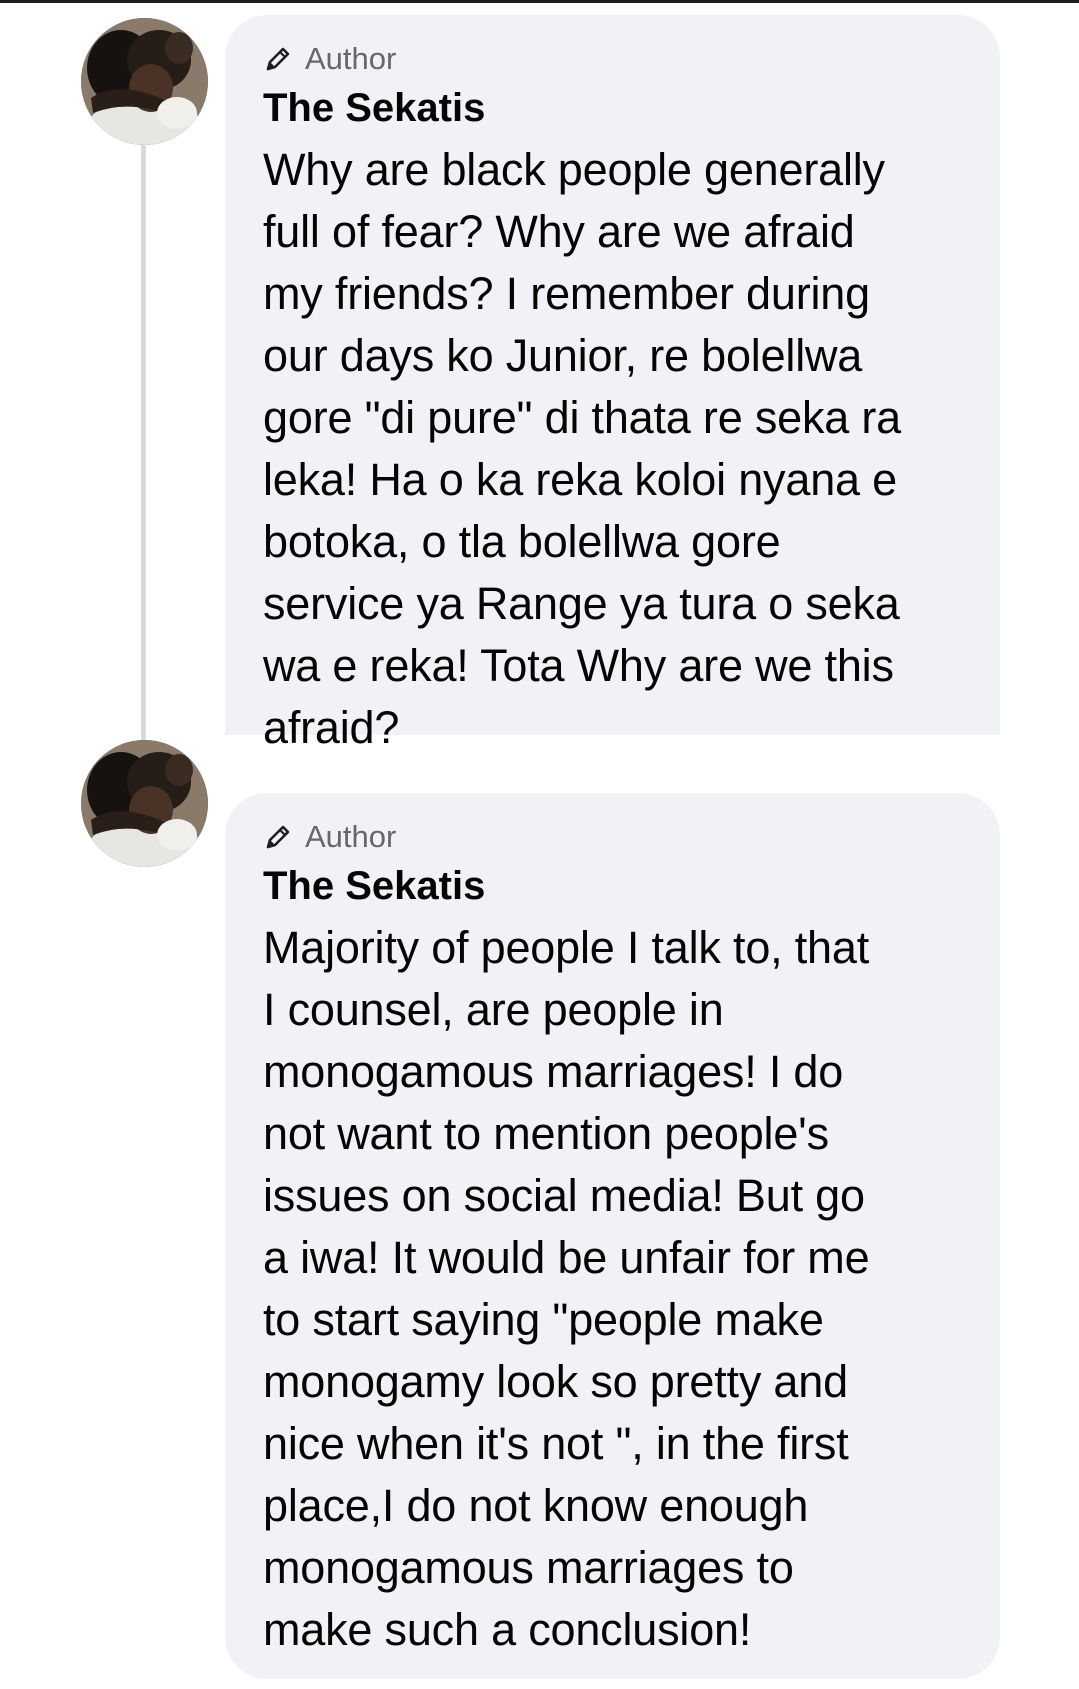 The height and width of the screenshot is (1689, 1079). Describe the element at coordinates (143, 465) in the screenshot. I see `thread-connector-line` at that location.